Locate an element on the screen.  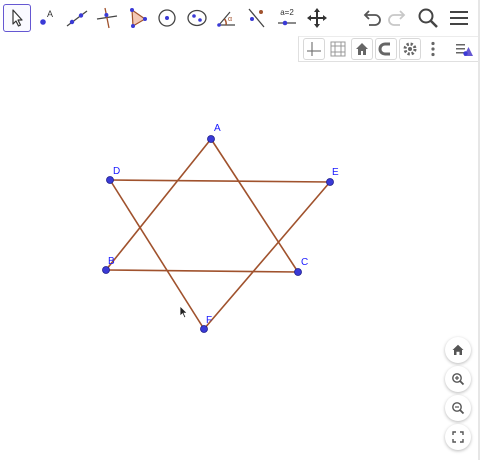
move-graphics-view-tool-button is located at coordinates (317, 18).